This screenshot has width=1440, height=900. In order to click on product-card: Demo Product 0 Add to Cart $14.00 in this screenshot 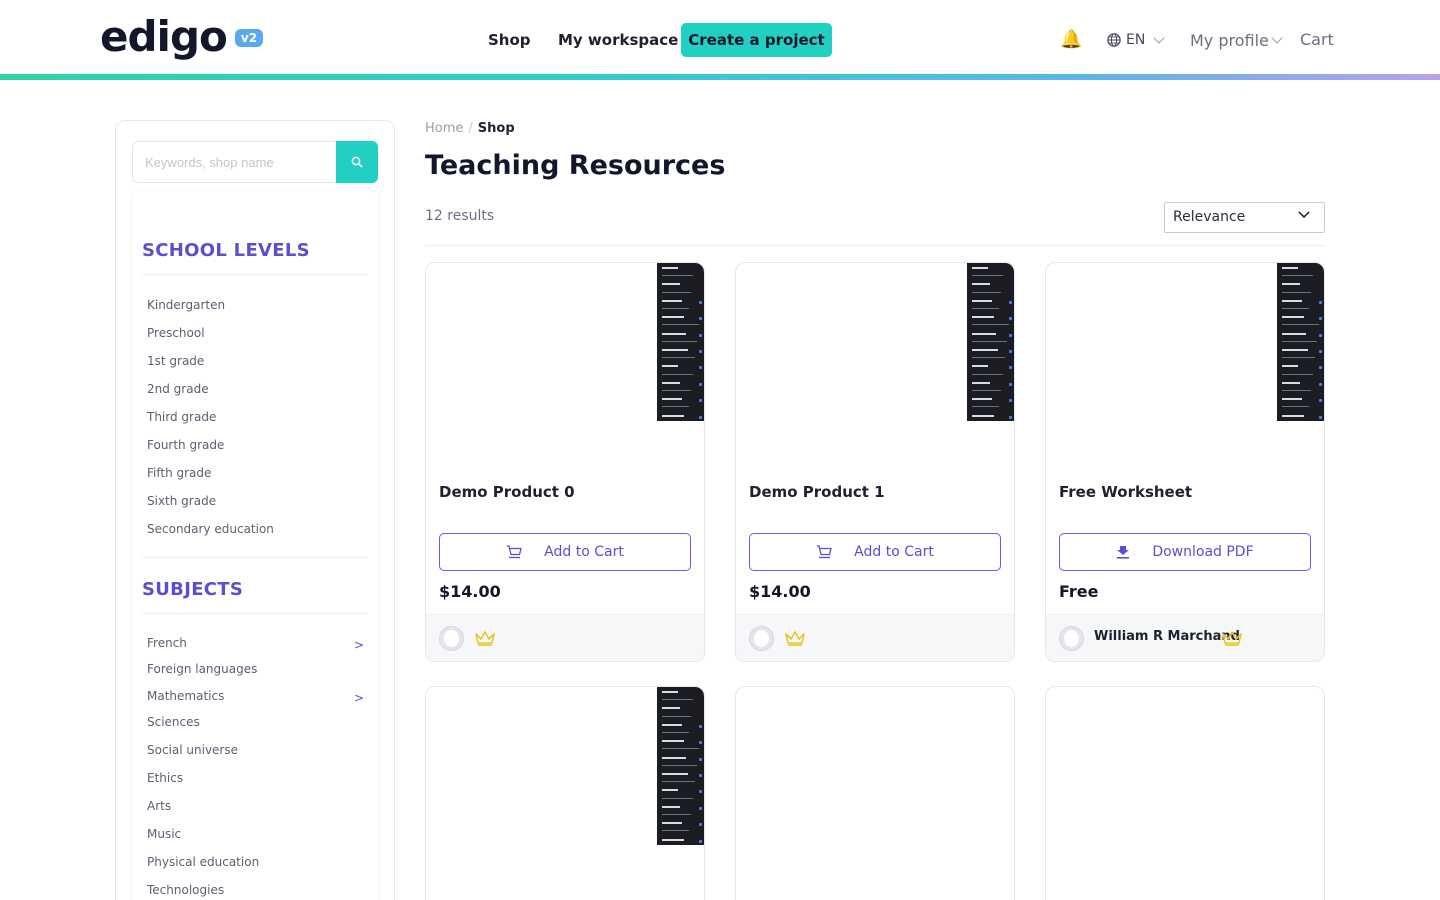, I will do `click(565, 462)`.